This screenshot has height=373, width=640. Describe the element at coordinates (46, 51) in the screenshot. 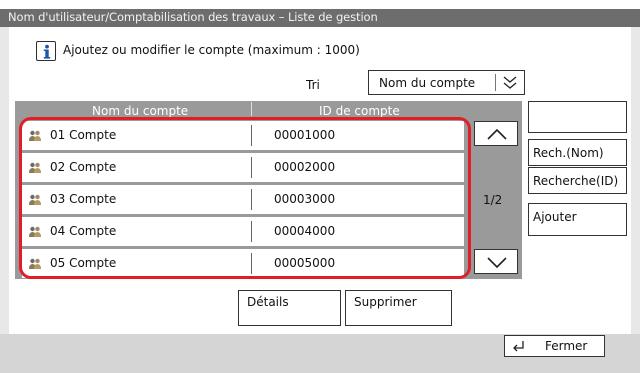

I see `info-icon` at that location.